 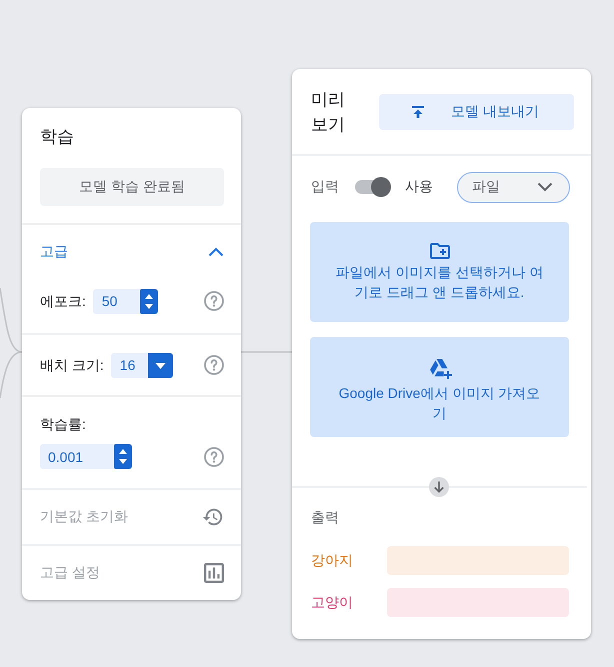 I want to click on class-label: 고양이, so click(x=332, y=603).